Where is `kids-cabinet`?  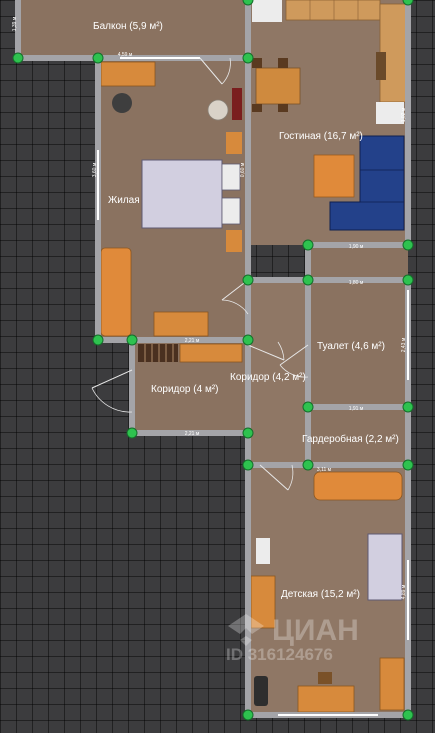
kids-cabinet is located at coordinates (263, 551).